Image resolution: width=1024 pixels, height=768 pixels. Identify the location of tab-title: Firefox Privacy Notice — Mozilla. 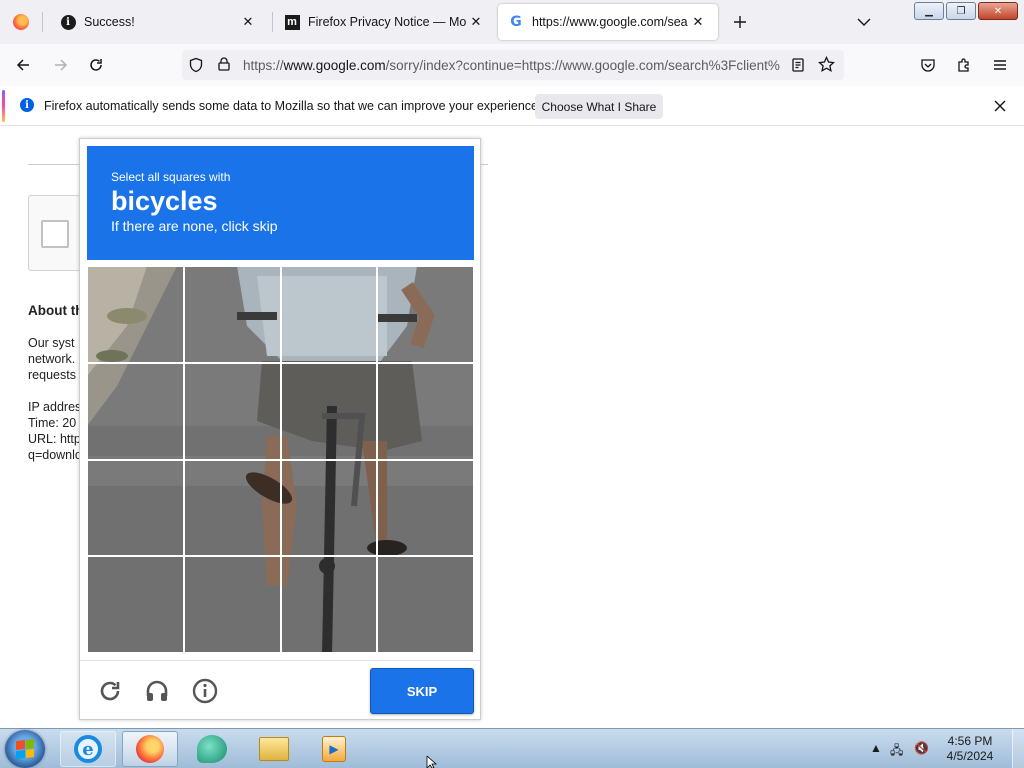
(387, 22).